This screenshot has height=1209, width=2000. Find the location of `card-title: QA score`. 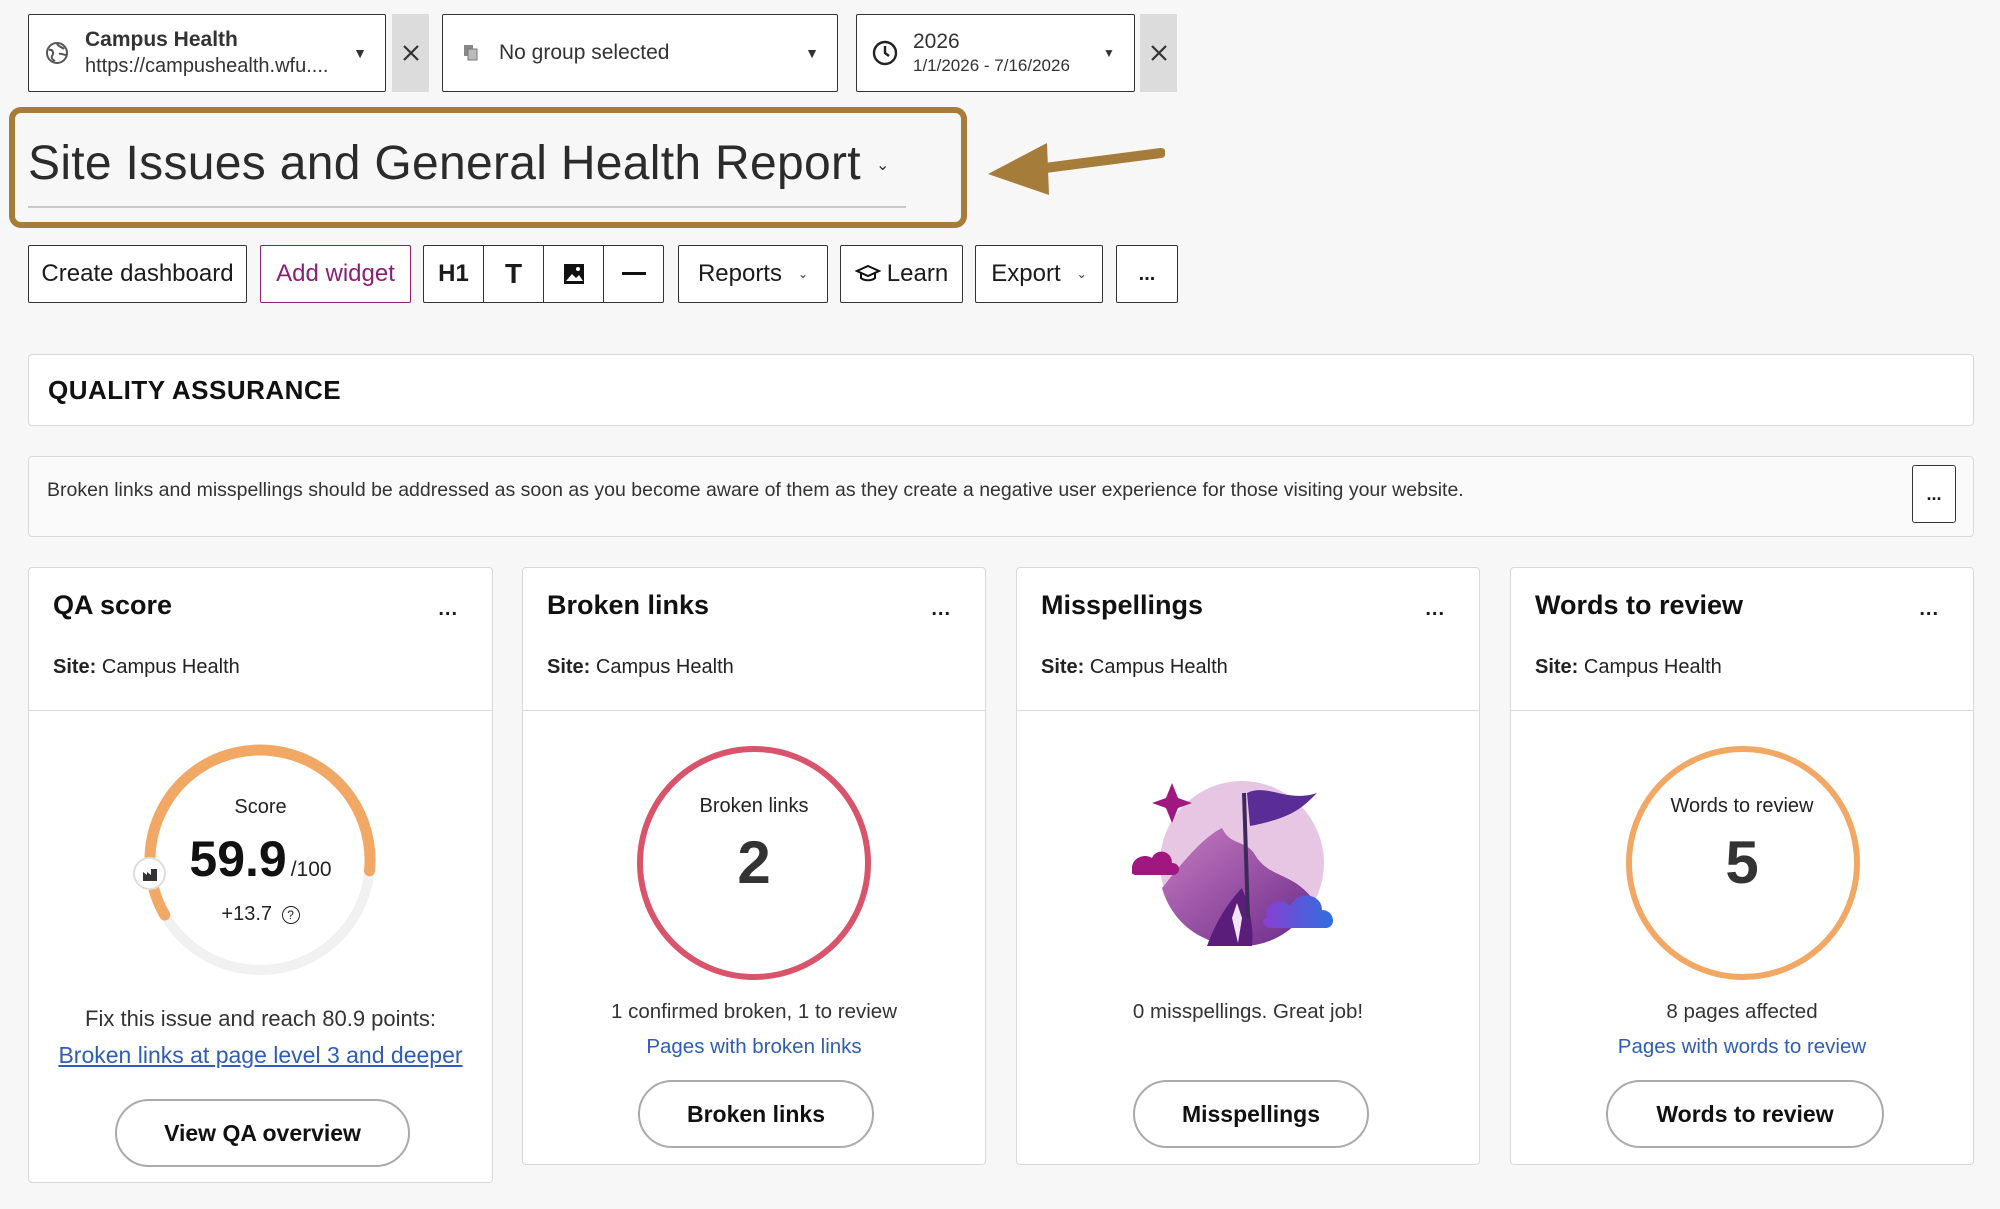

card-title: QA score is located at coordinates (113, 605).